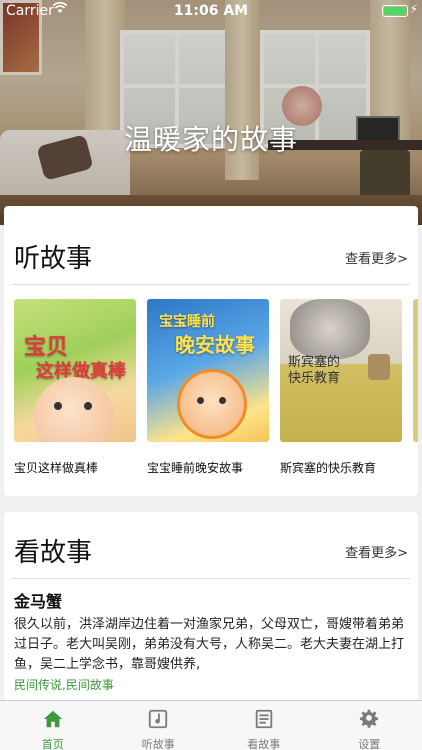  Describe the element at coordinates (75, 370) in the screenshot. I see `book-cover: 宝贝 这样做真棒` at that location.